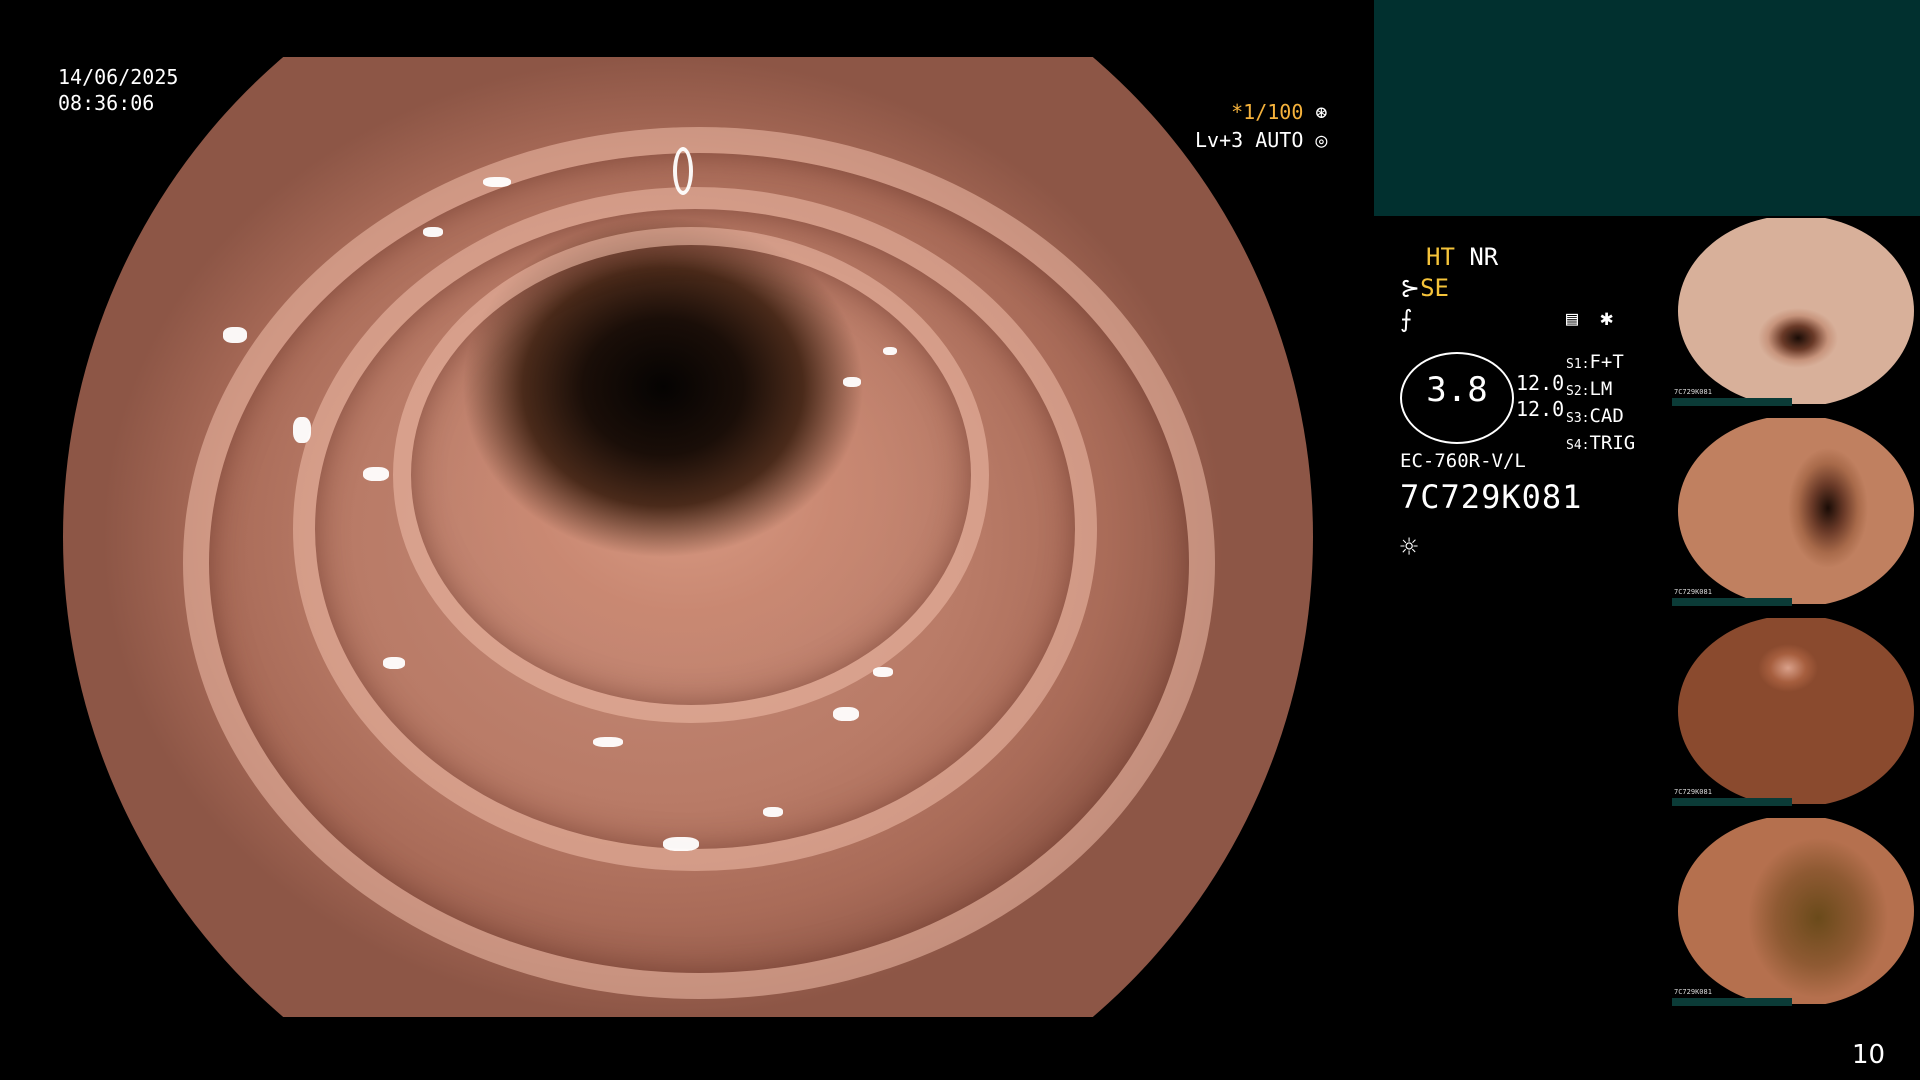 This screenshot has width=1920, height=1080. Describe the element at coordinates (1600, 404) in the screenshot. I see `scope-switch-list: S1:F+T S2:LM S3:CAD S4:TRIG` at that location.